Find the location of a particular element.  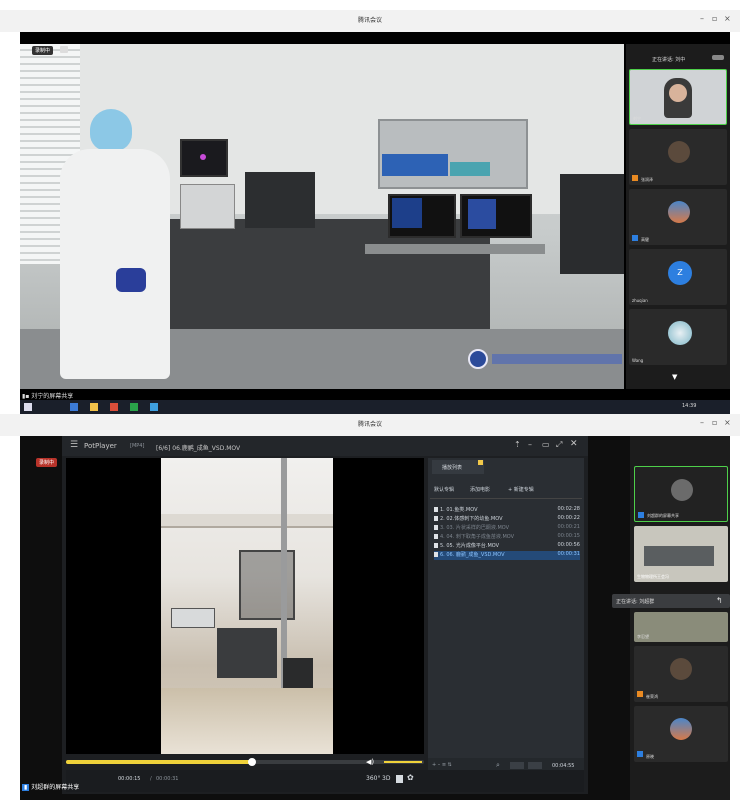

time-current: 00:00:15 is located at coordinates (129, 779).